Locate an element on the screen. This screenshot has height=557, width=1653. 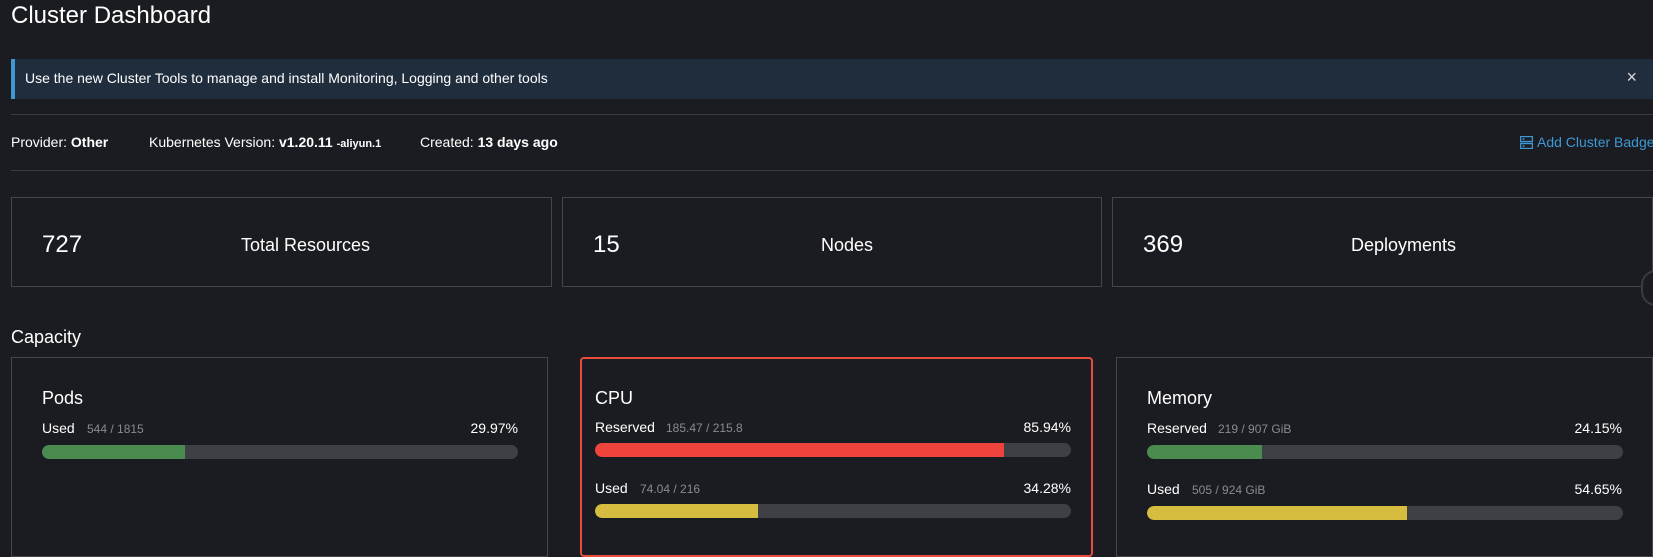
stat-card-deployments: 369 Deployments is located at coordinates (1382, 242).